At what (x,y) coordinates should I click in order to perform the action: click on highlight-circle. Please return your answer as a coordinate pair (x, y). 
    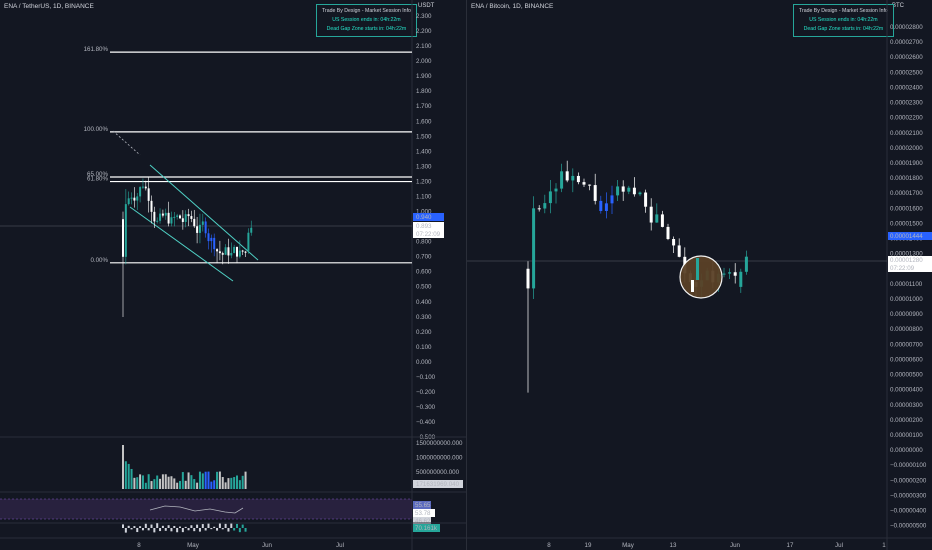
    Looking at the image, I should click on (701, 277).